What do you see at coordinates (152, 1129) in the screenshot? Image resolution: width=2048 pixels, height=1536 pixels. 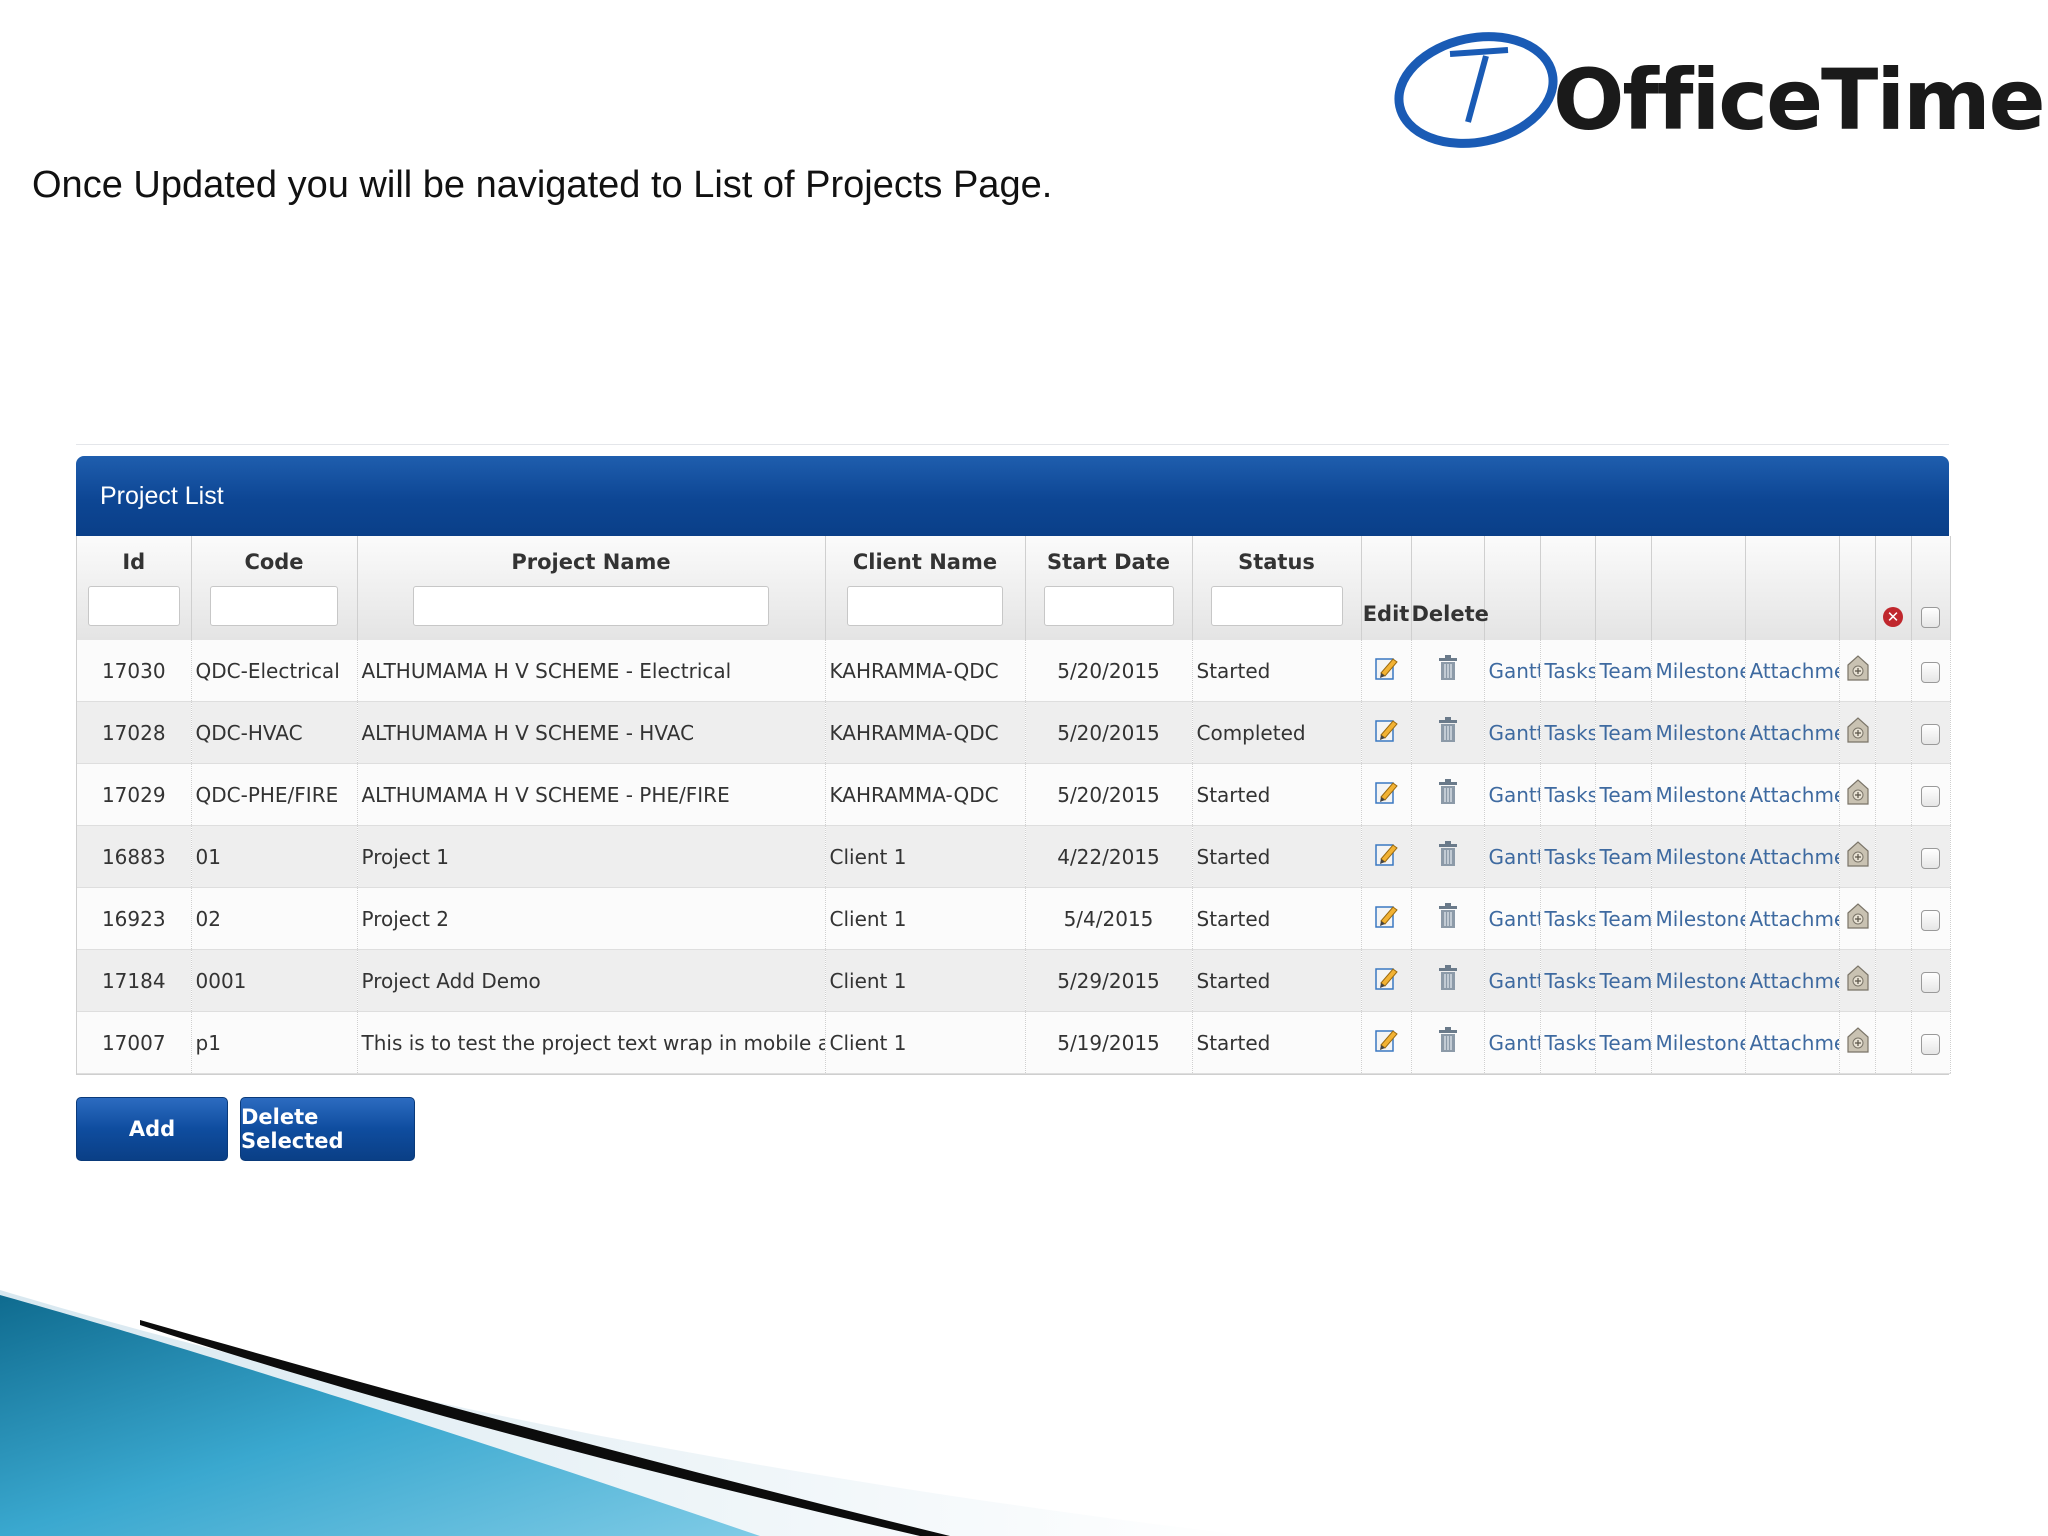 I see `add-button: Add` at bounding box center [152, 1129].